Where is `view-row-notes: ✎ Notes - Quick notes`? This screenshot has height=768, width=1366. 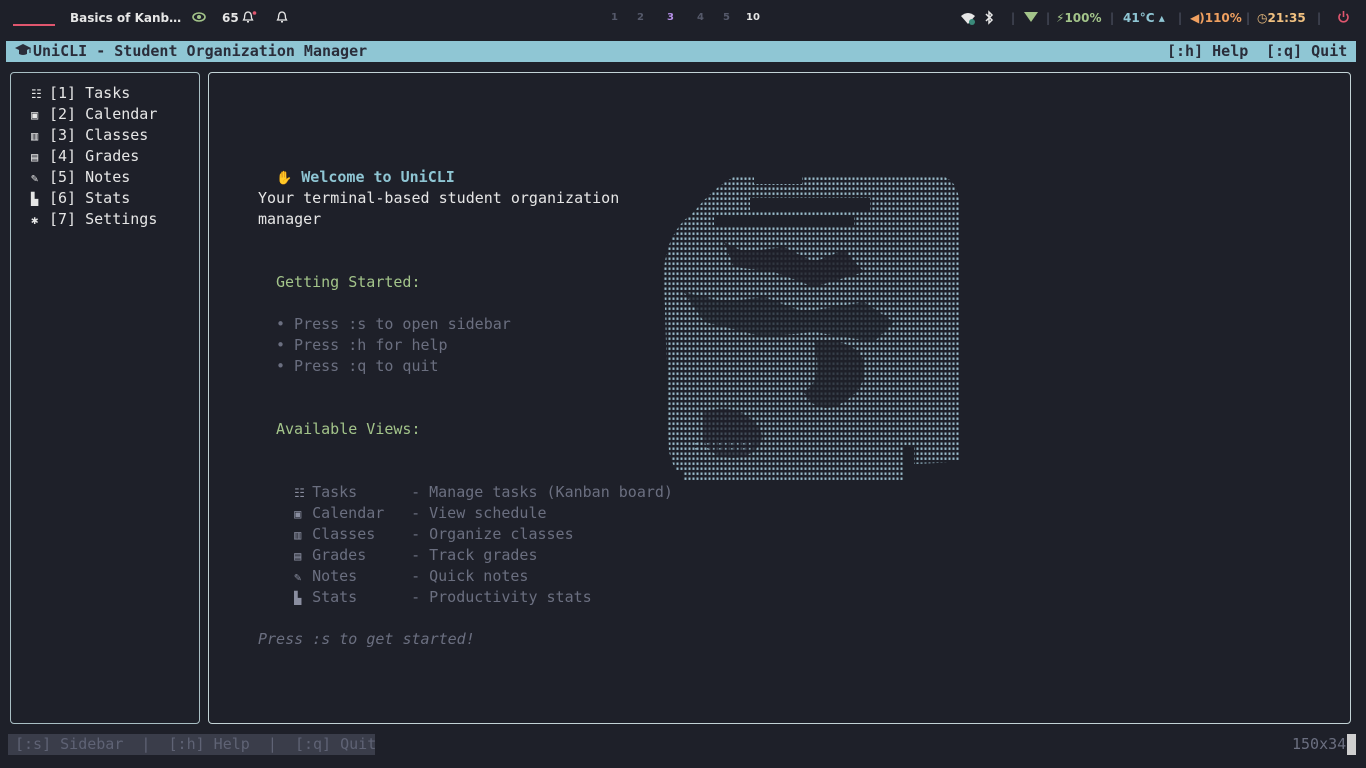
view-row-notes: ✎ Notes - Quick notes is located at coordinates (402, 565).